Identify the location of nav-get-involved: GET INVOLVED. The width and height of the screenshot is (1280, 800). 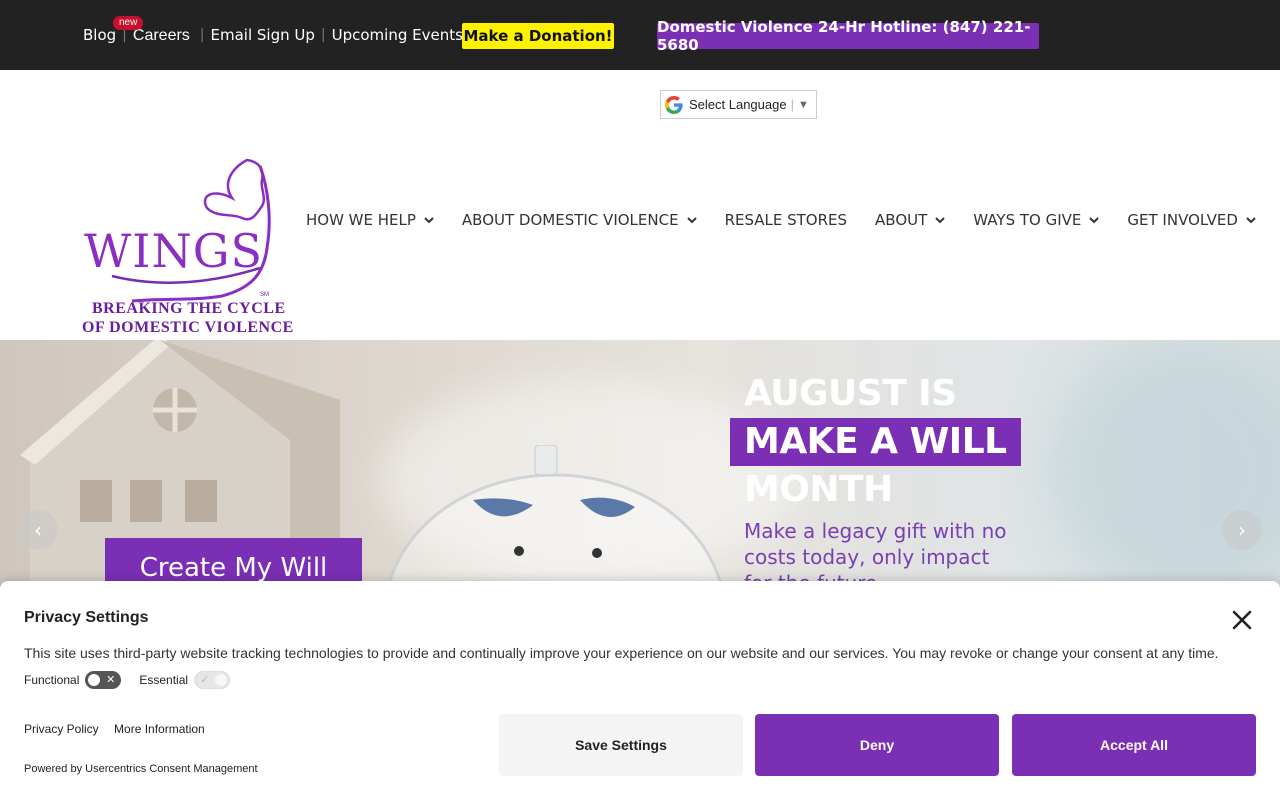
(1191, 220).